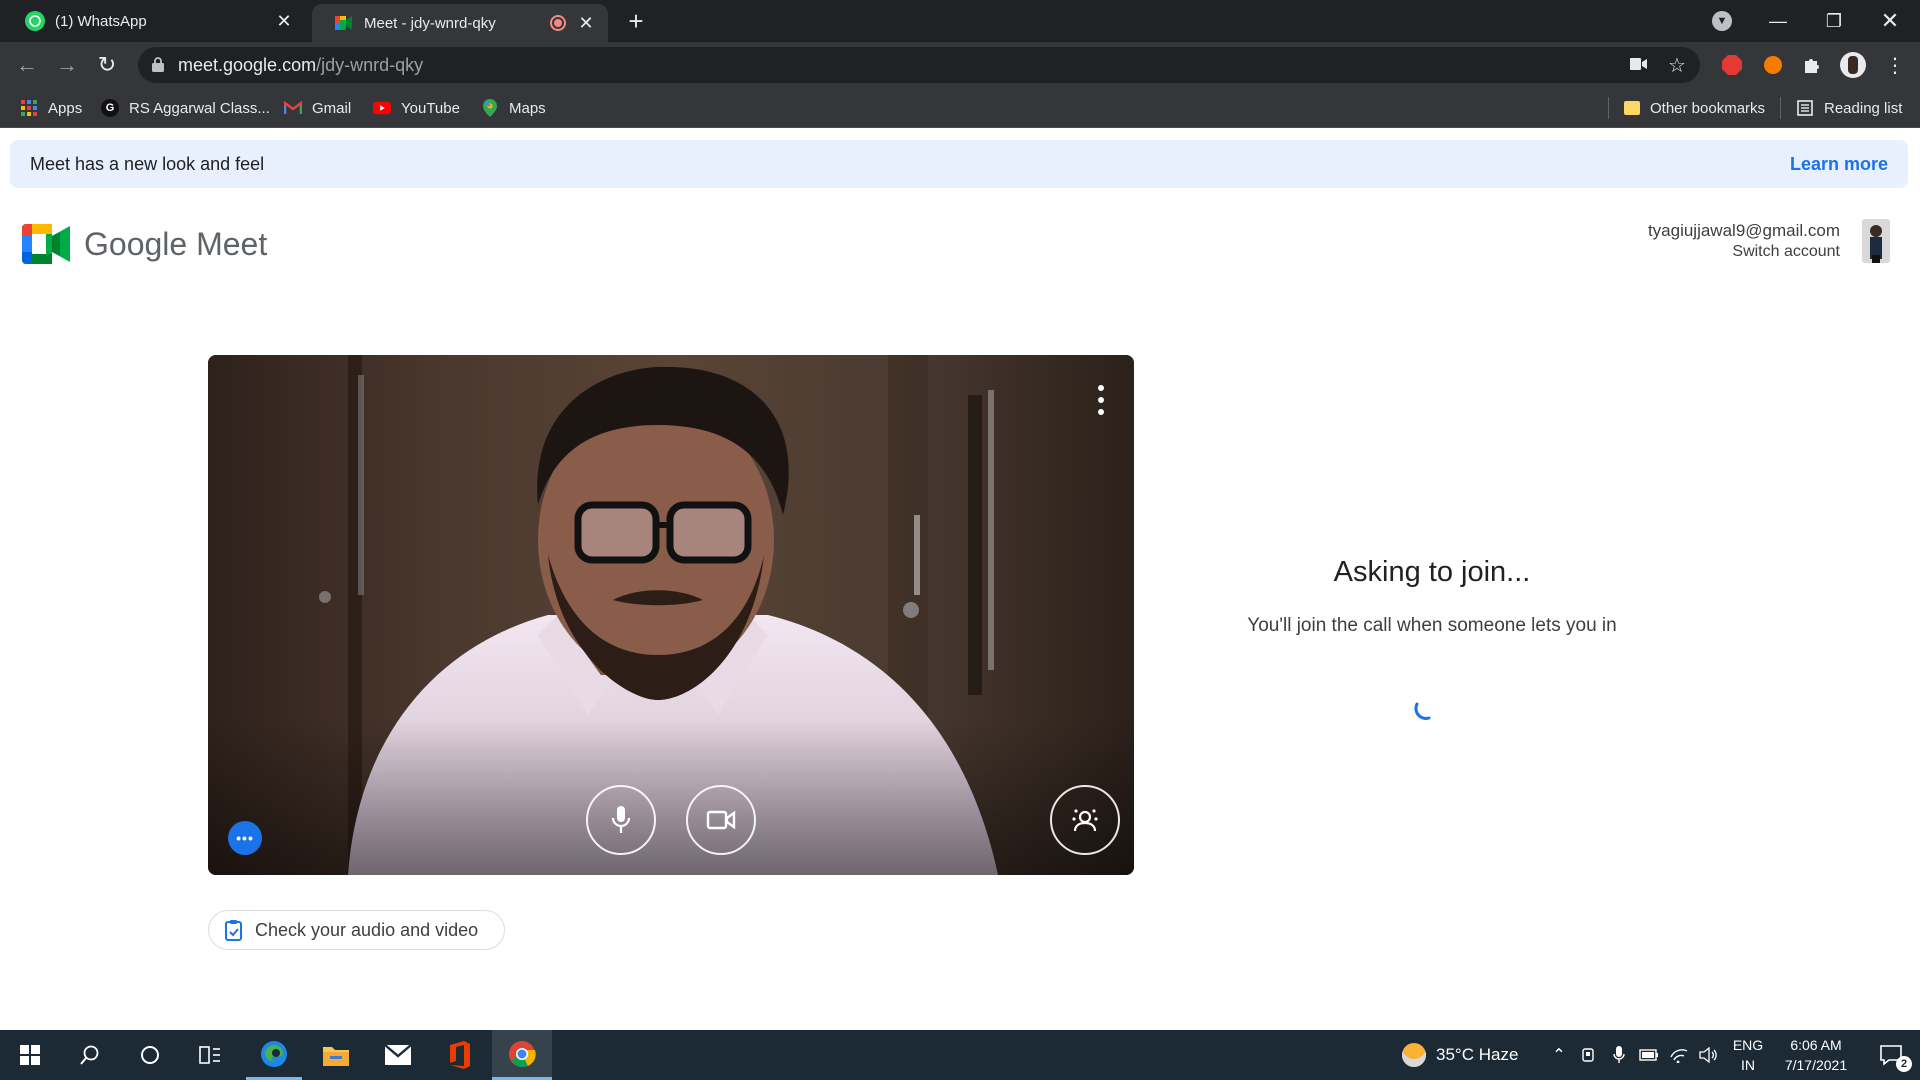  What do you see at coordinates (1709, 1055) in the screenshot?
I see `volume-icon` at bounding box center [1709, 1055].